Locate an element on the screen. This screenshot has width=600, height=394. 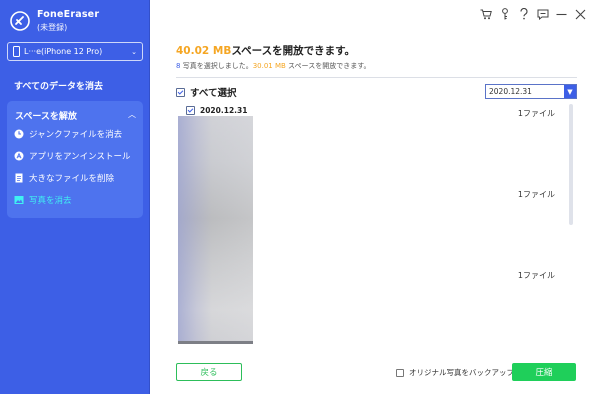
sidebar-item-label: 写真を消去 is located at coordinates (50, 201).